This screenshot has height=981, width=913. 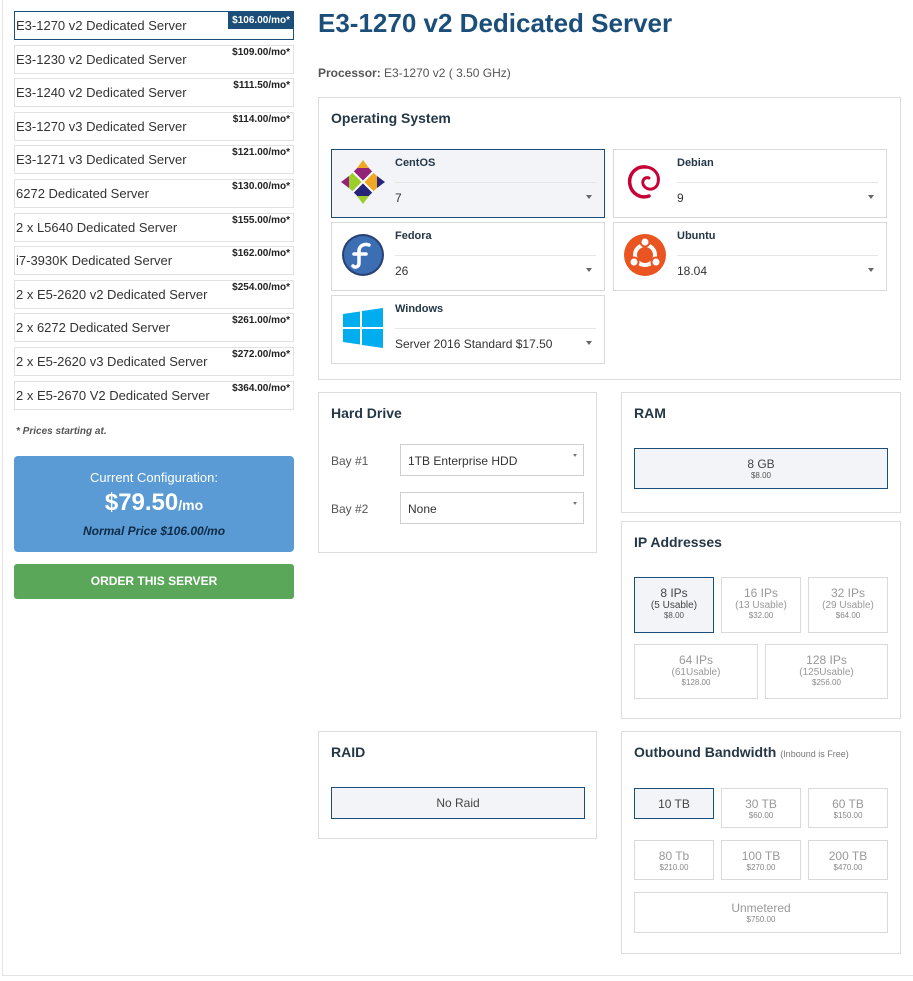 I want to click on server-item: 6272 Dedicated Server $130.00/mo*, so click(x=154, y=193).